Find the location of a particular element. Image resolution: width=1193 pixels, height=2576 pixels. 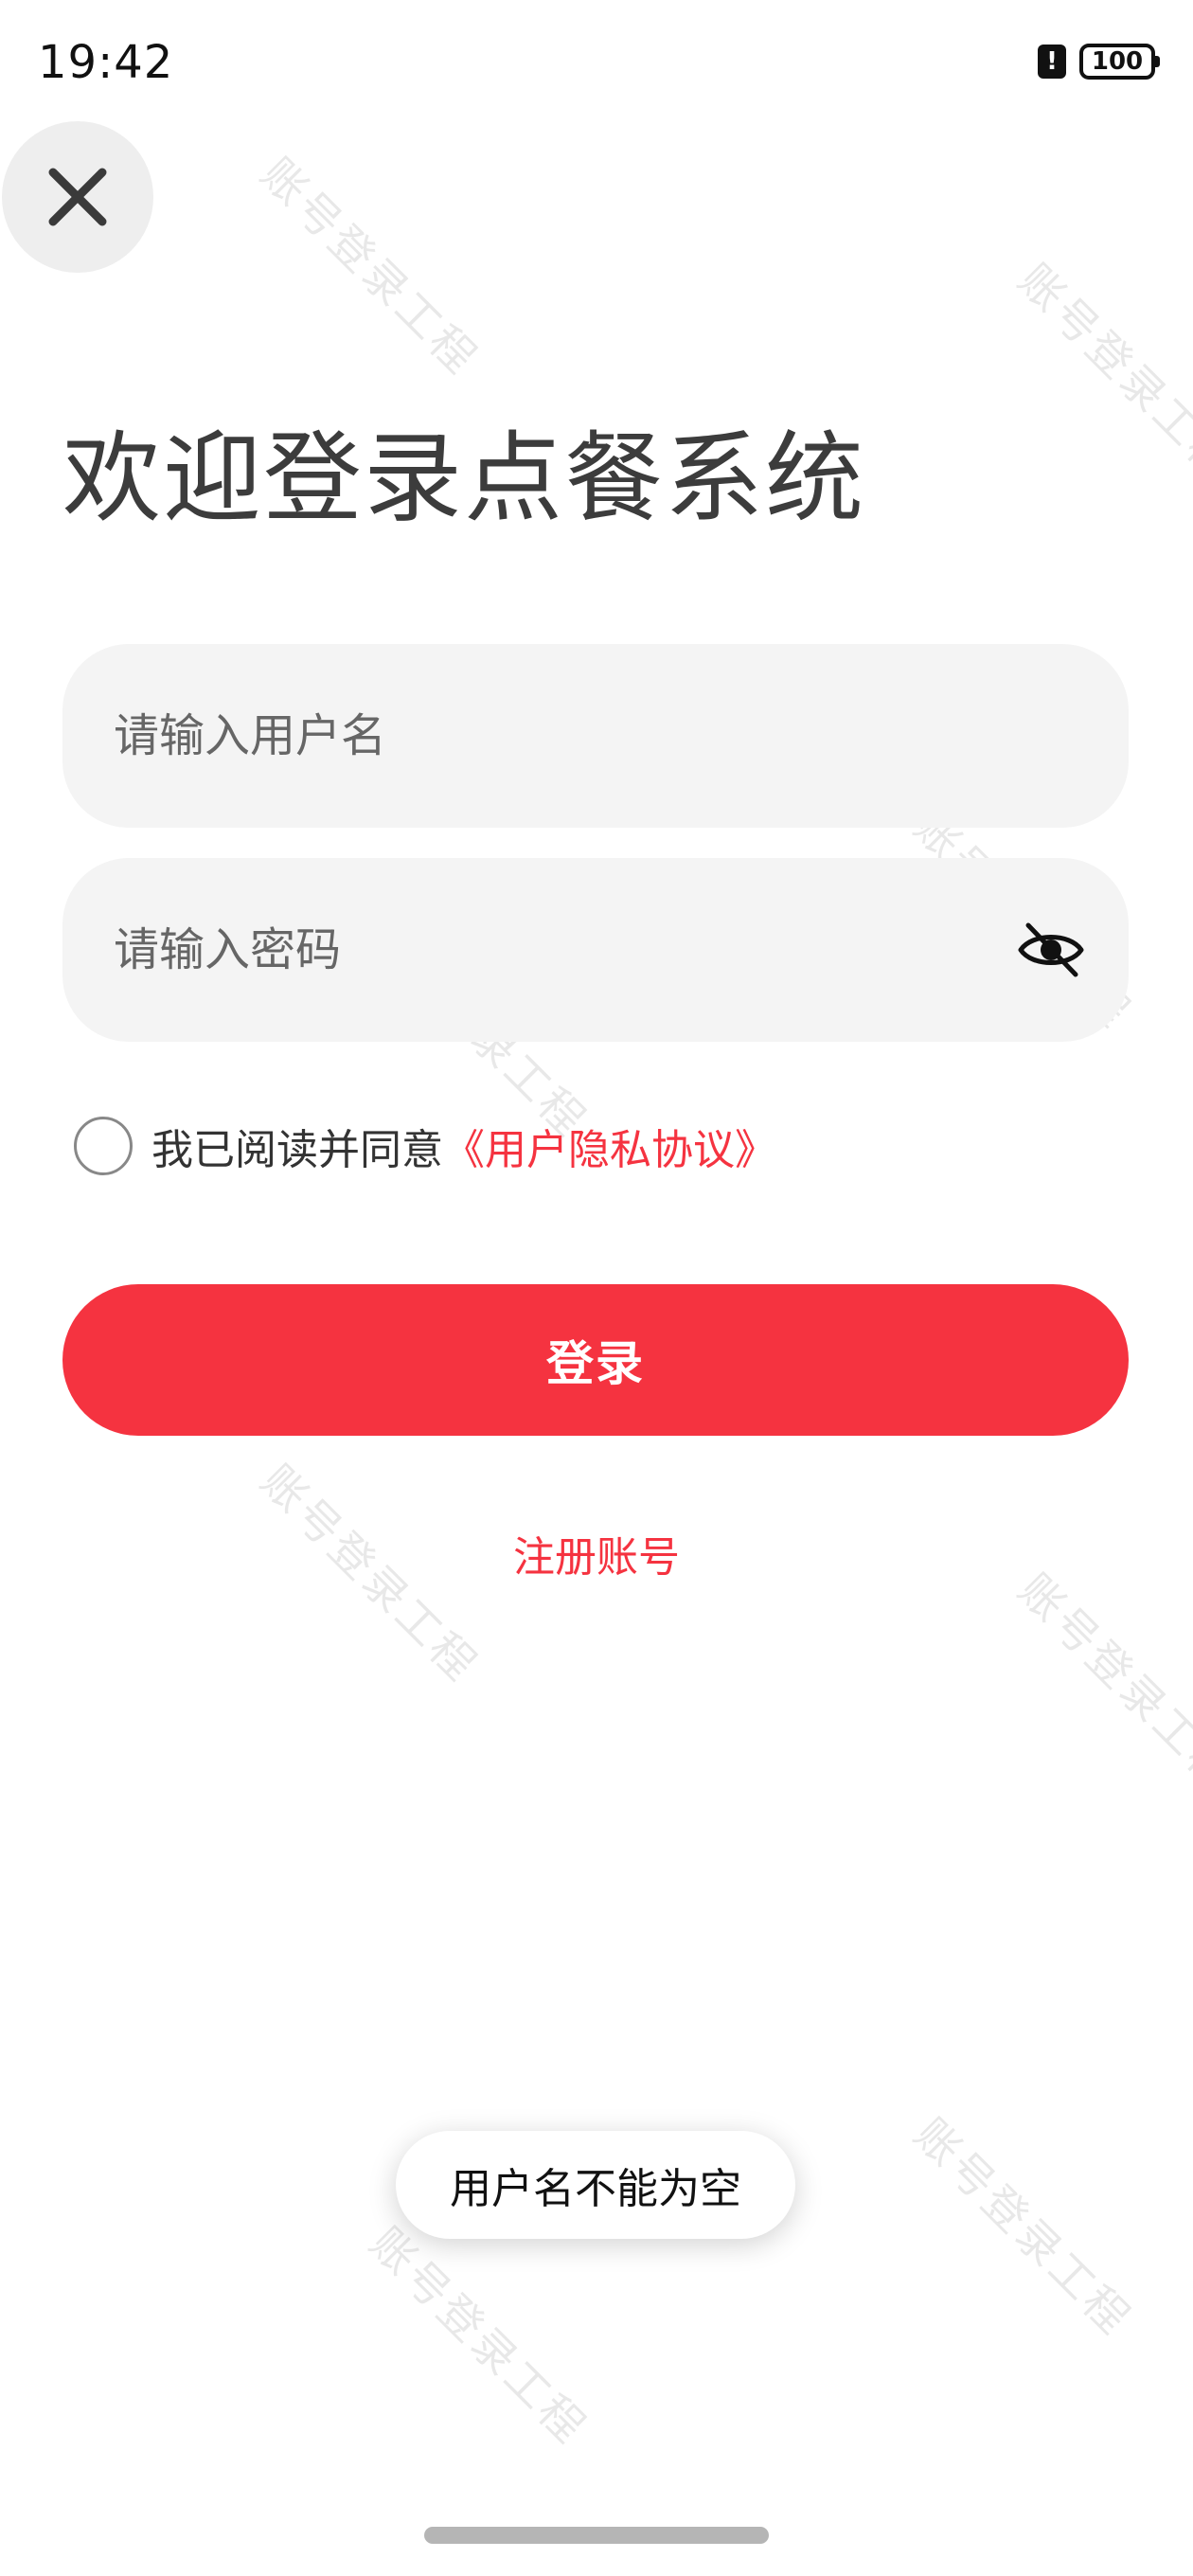

username-input is located at coordinates (595, 736).